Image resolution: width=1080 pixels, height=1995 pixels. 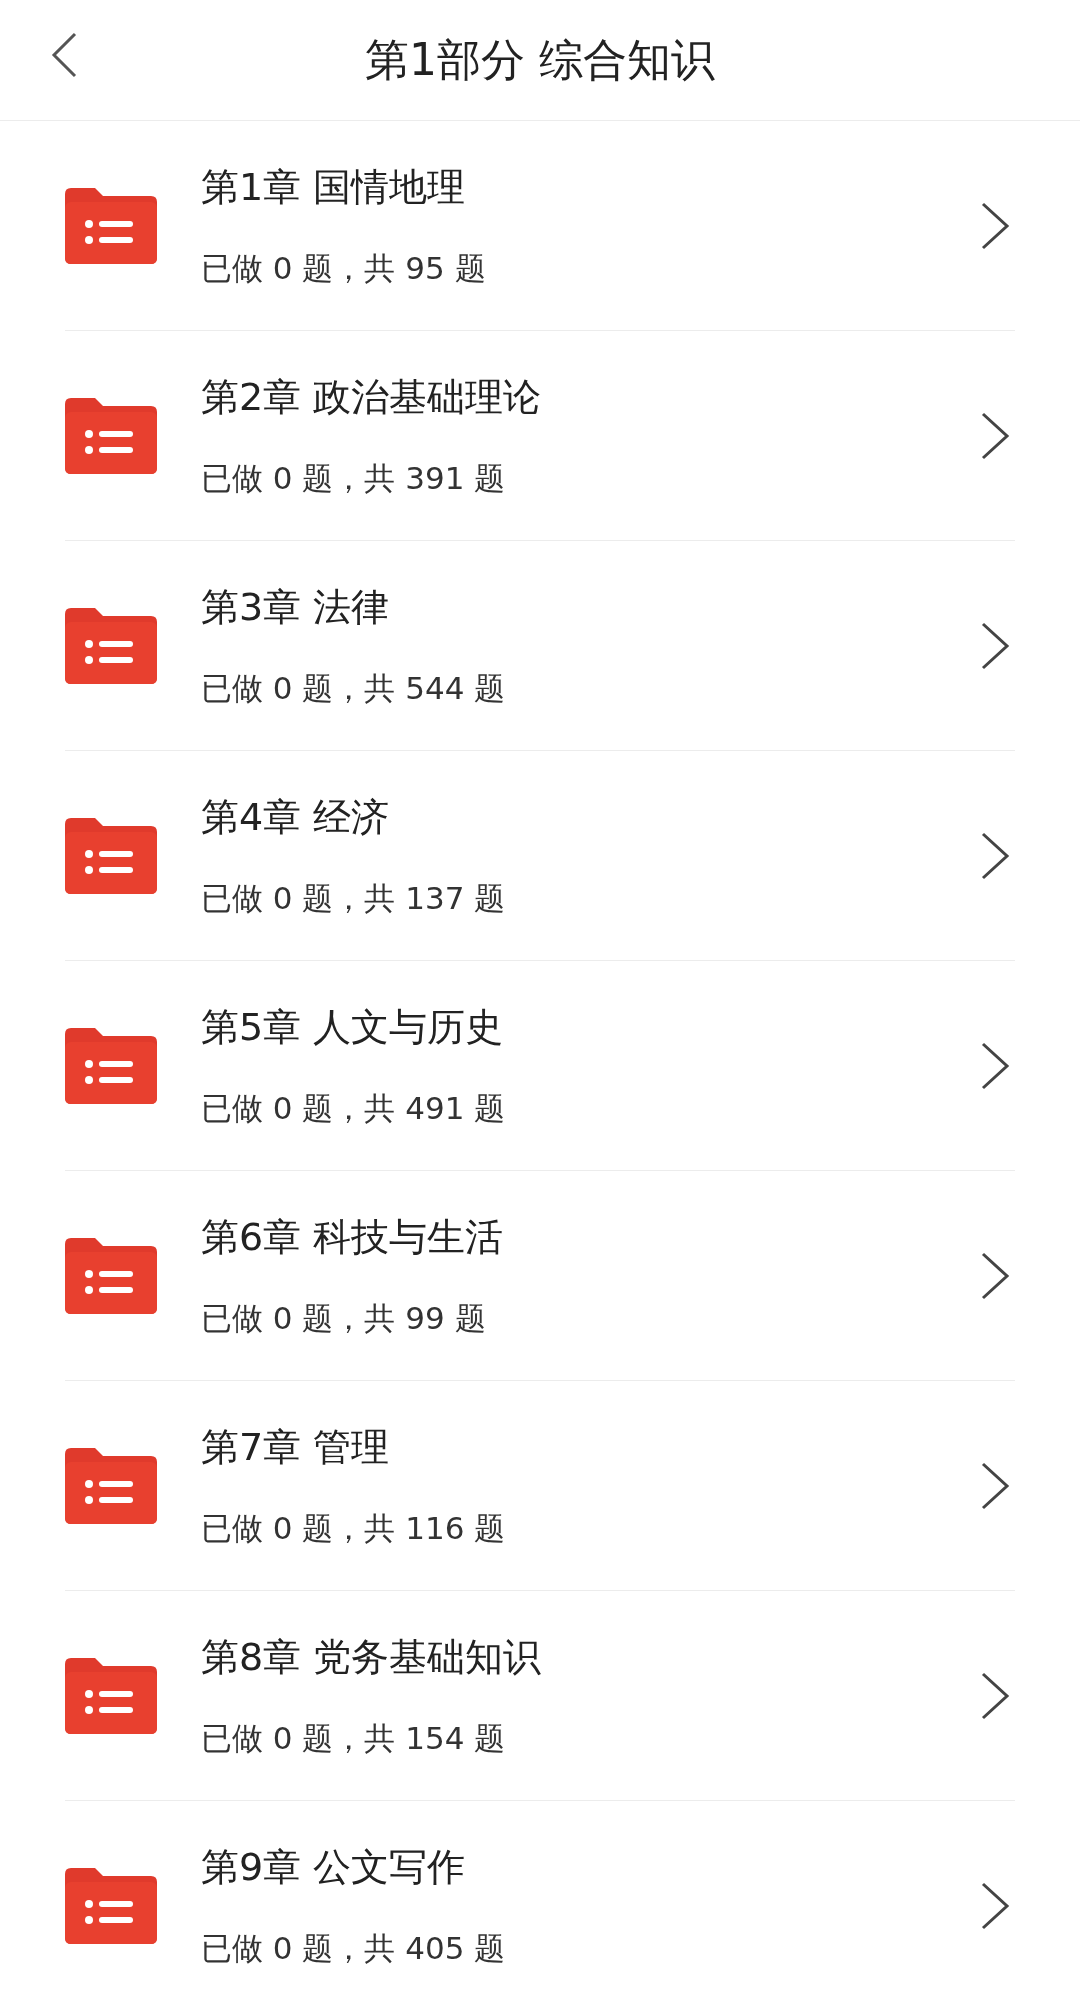 What do you see at coordinates (296, 606) in the screenshot?
I see `chapter-title: 第3章 法律` at bounding box center [296, 606].